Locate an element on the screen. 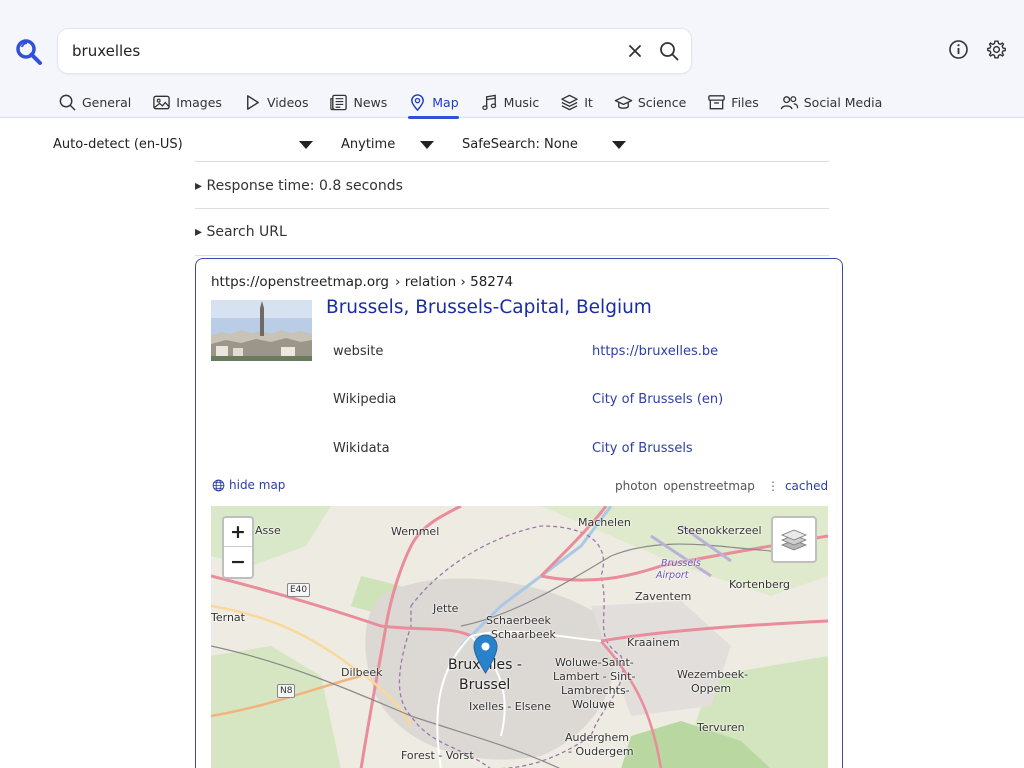 The height and width of the screenshot is (768, 1024). globe-icon is located at coordinates (218, 485).